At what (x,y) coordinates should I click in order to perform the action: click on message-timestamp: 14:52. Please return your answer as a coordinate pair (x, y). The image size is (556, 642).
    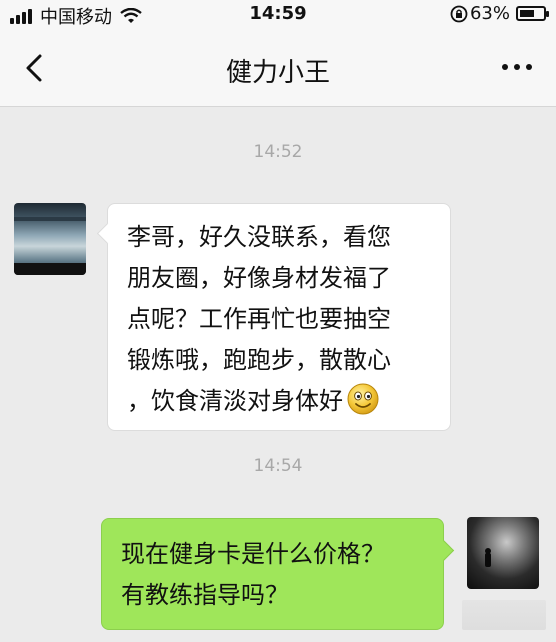
    Looking at the image, I should click on (278, 152).